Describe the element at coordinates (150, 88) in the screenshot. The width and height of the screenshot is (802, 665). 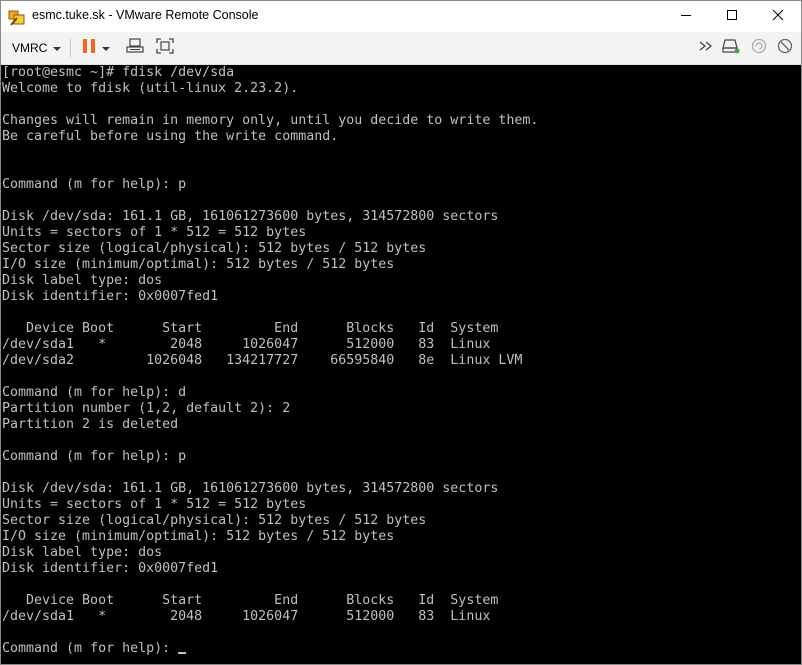
I see `terminal-line: Welcome to fdisk (util-linux 2.23.2).` at that location.